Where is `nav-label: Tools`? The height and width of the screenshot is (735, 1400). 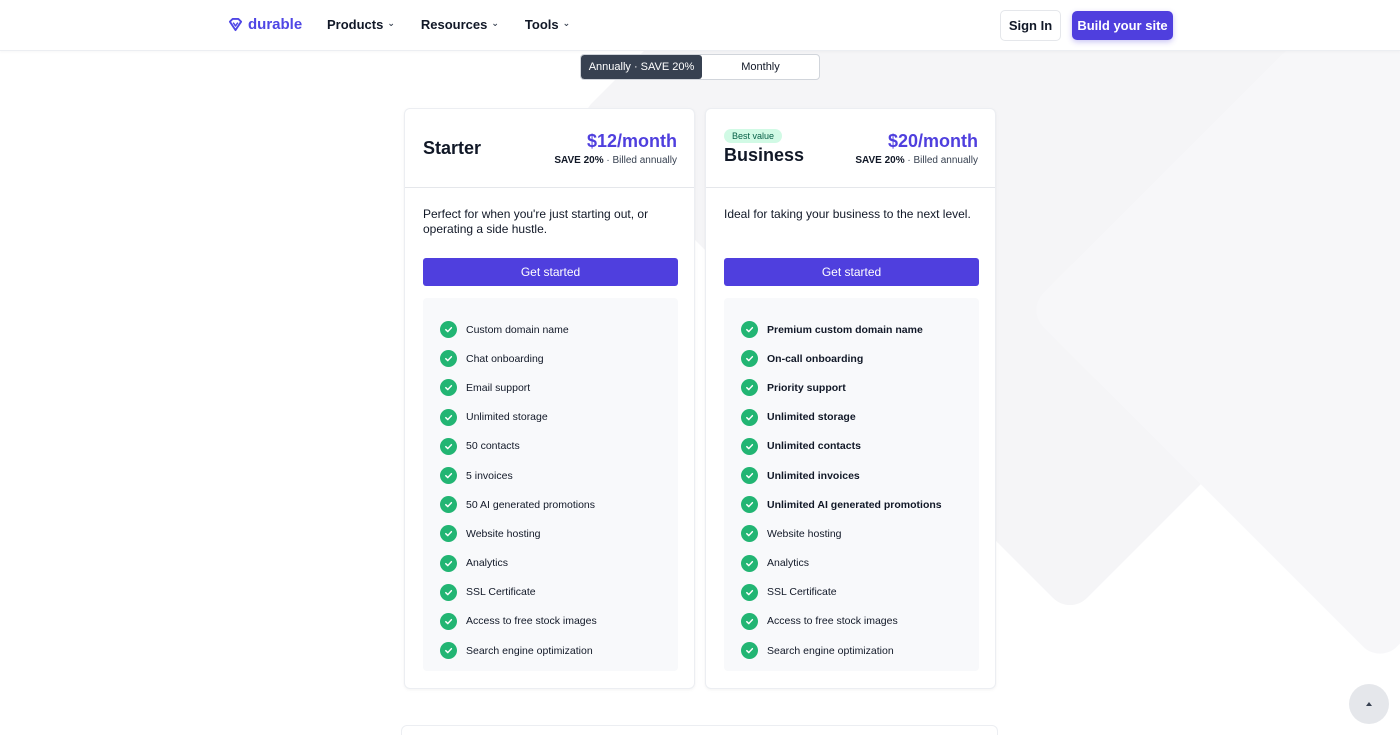 nav-label: Tools is located at coordinates (541, 24).